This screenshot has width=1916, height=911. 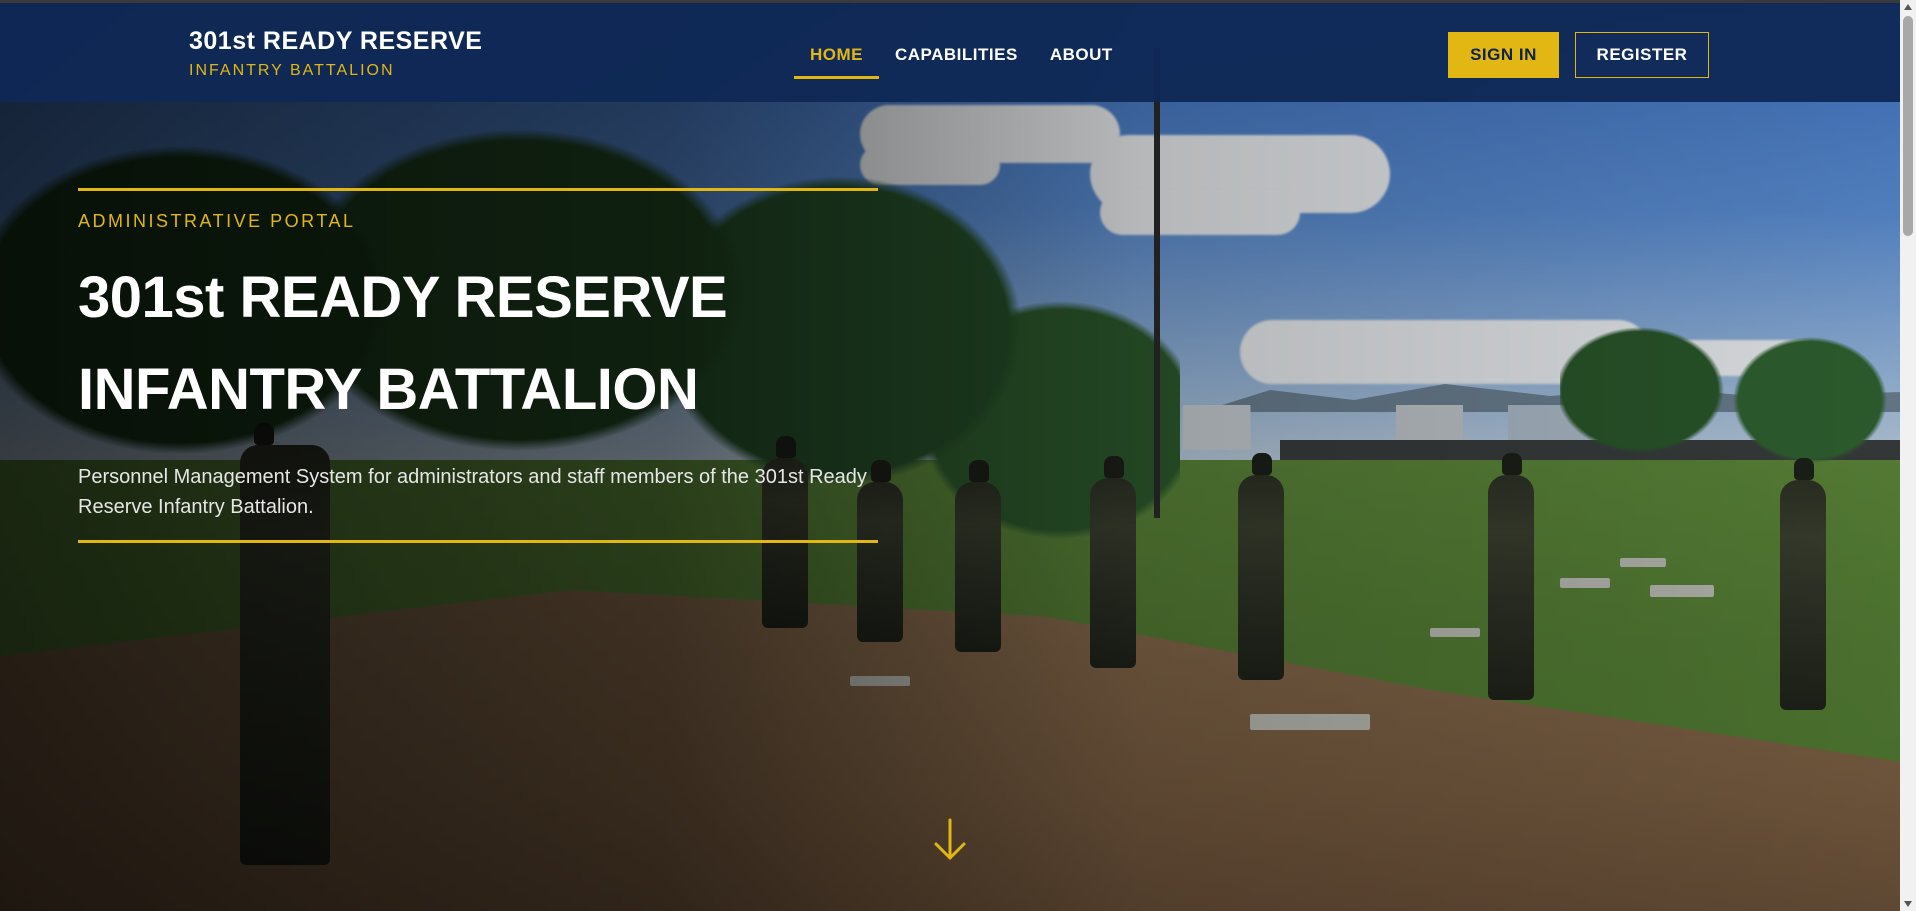 What do you see at coordinates (950, 840) in the screenshot?
I see `arrow-down-icon` at bounding box center [950, 840].